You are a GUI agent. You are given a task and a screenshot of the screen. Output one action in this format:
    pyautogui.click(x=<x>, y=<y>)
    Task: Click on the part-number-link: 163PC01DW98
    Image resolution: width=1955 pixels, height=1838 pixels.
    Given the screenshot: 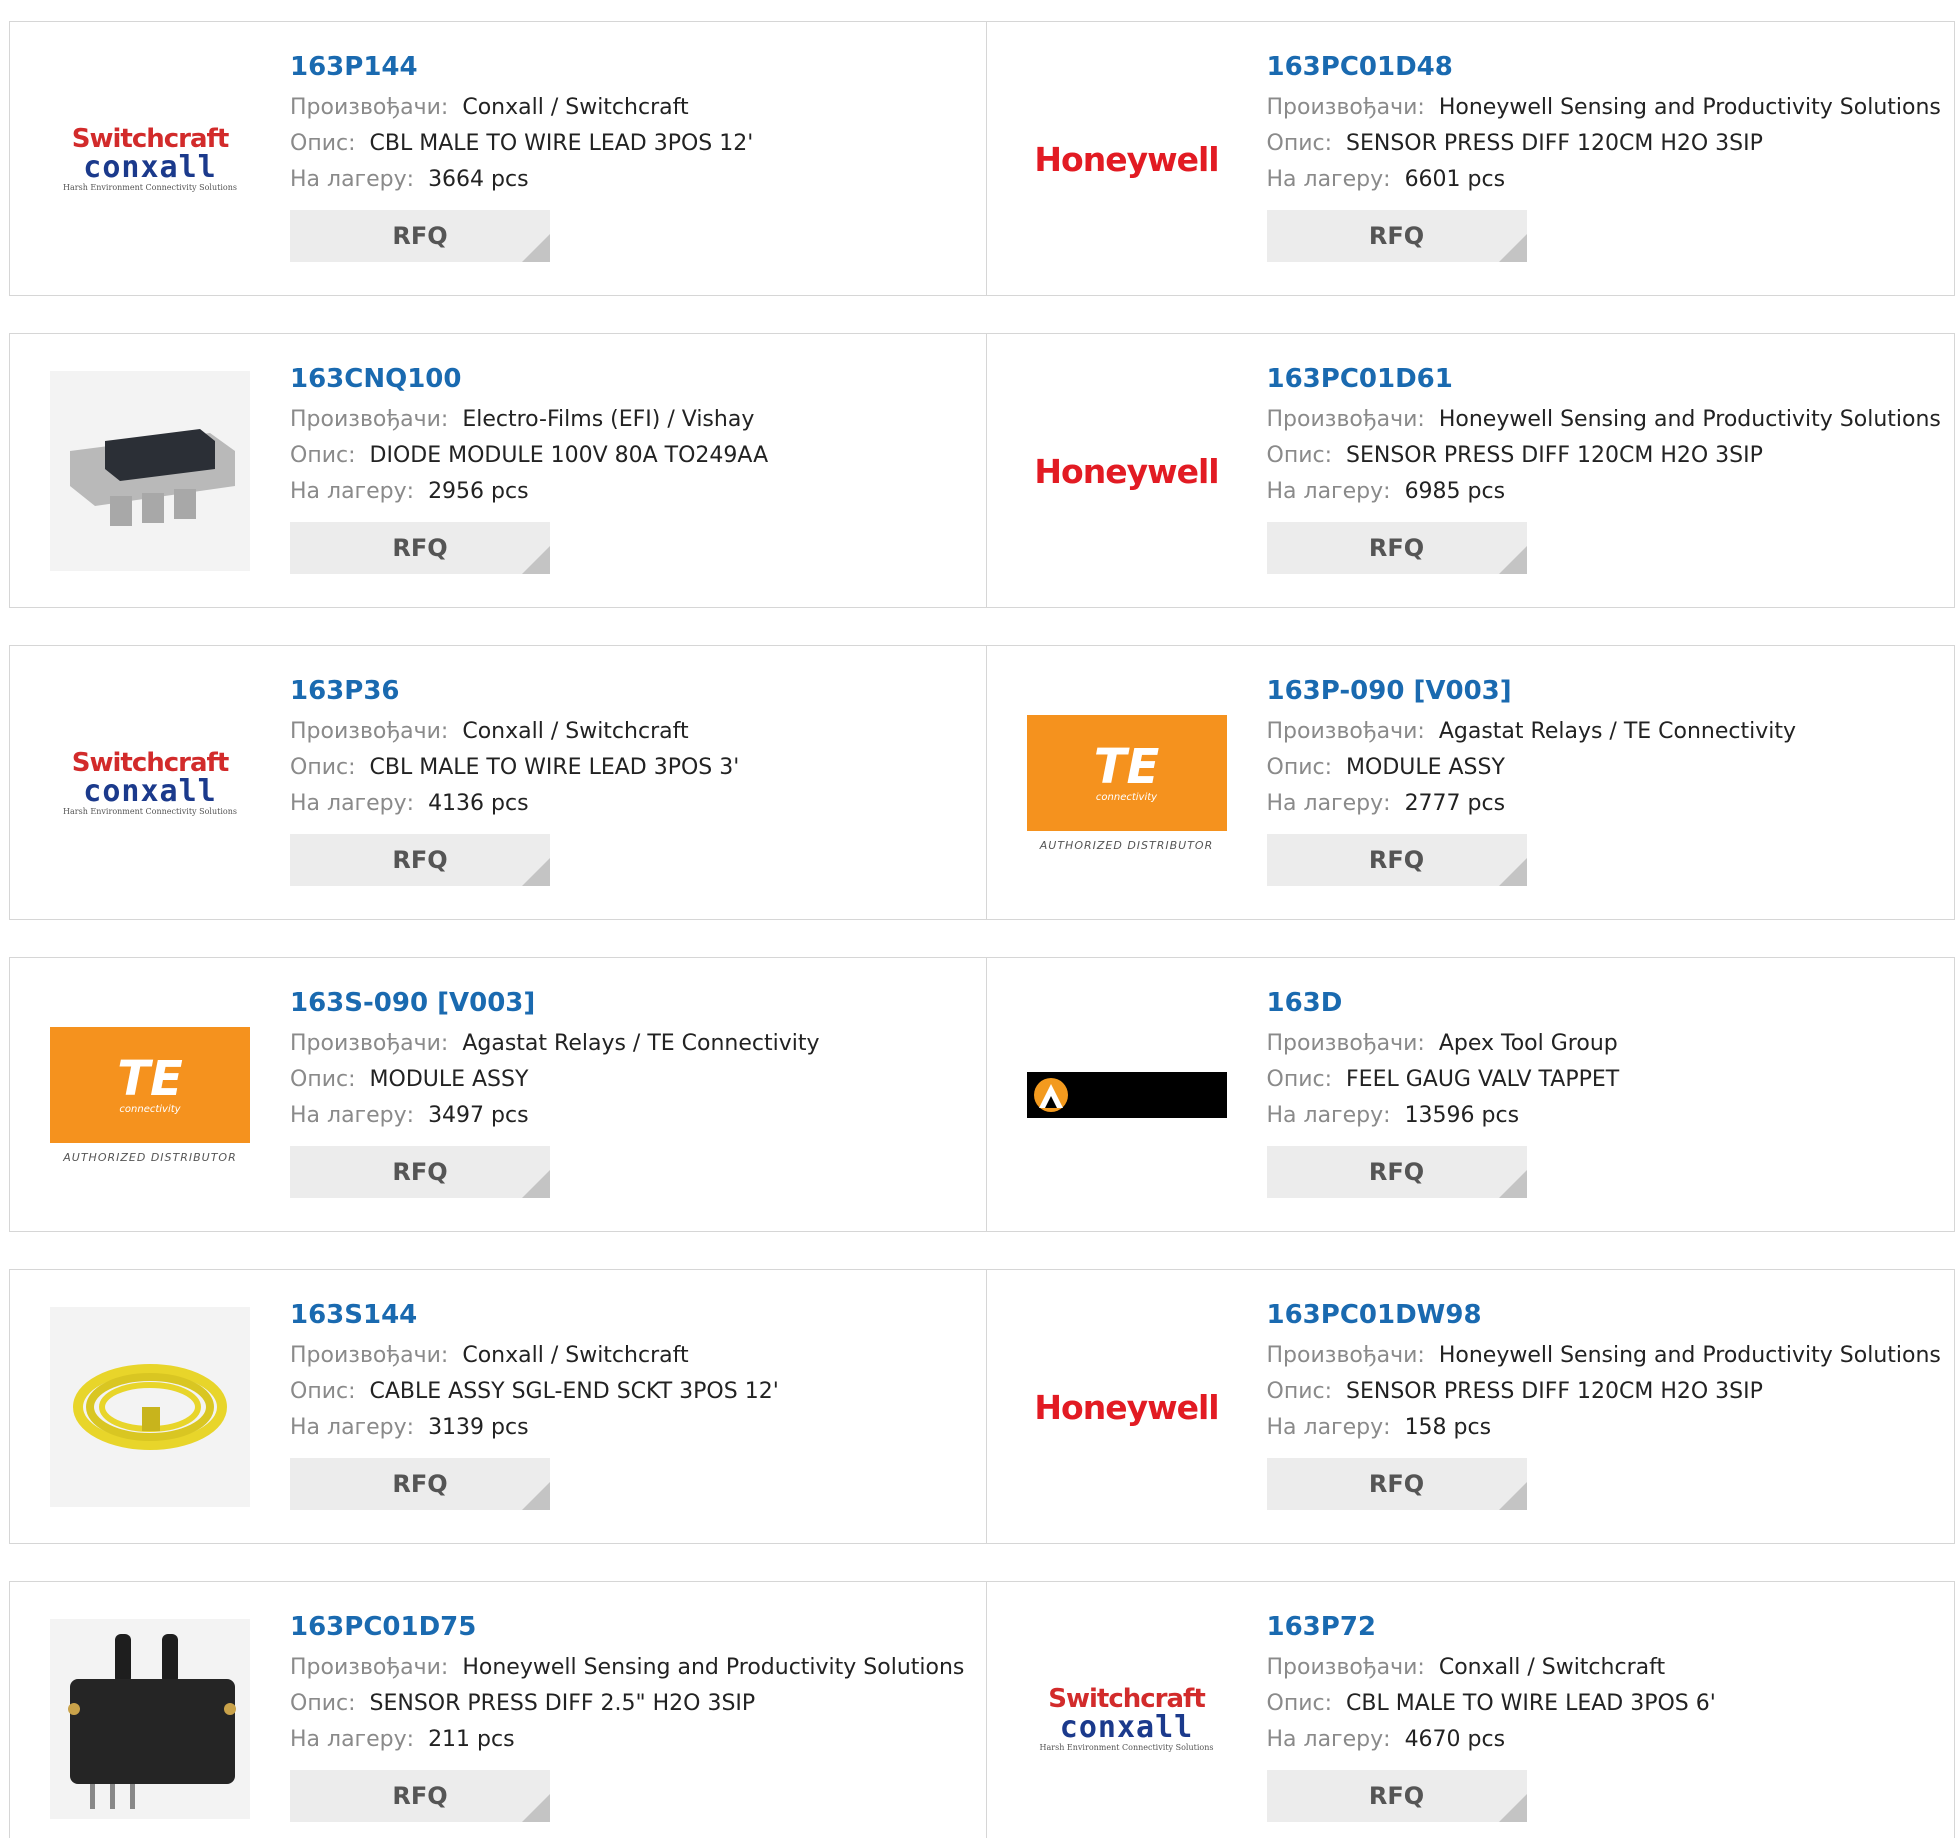 What is the action you would take?
    pyautogui.click(x=1604, y=1319)
    